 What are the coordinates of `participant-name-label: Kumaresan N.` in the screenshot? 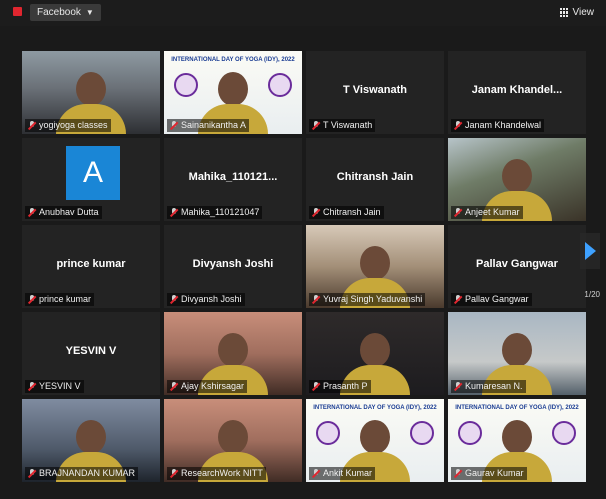 It's located at (488, 386).